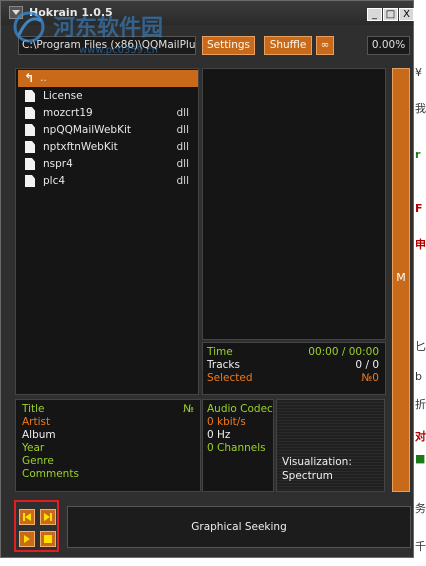 This screenshot has height=566, width=426. I want to click on file-name: .., so click(43, 78).